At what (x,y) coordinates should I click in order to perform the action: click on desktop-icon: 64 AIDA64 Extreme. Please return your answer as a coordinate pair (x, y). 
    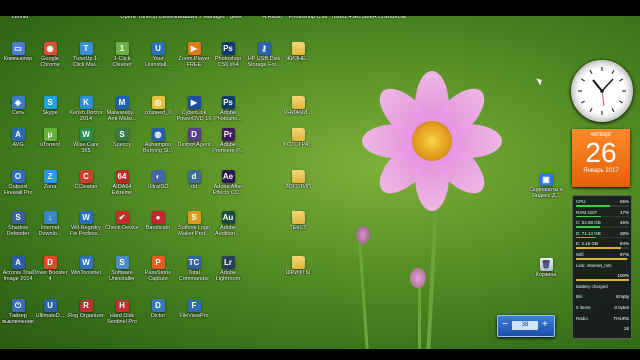
    Looking at the image, I should click on (122, 183).